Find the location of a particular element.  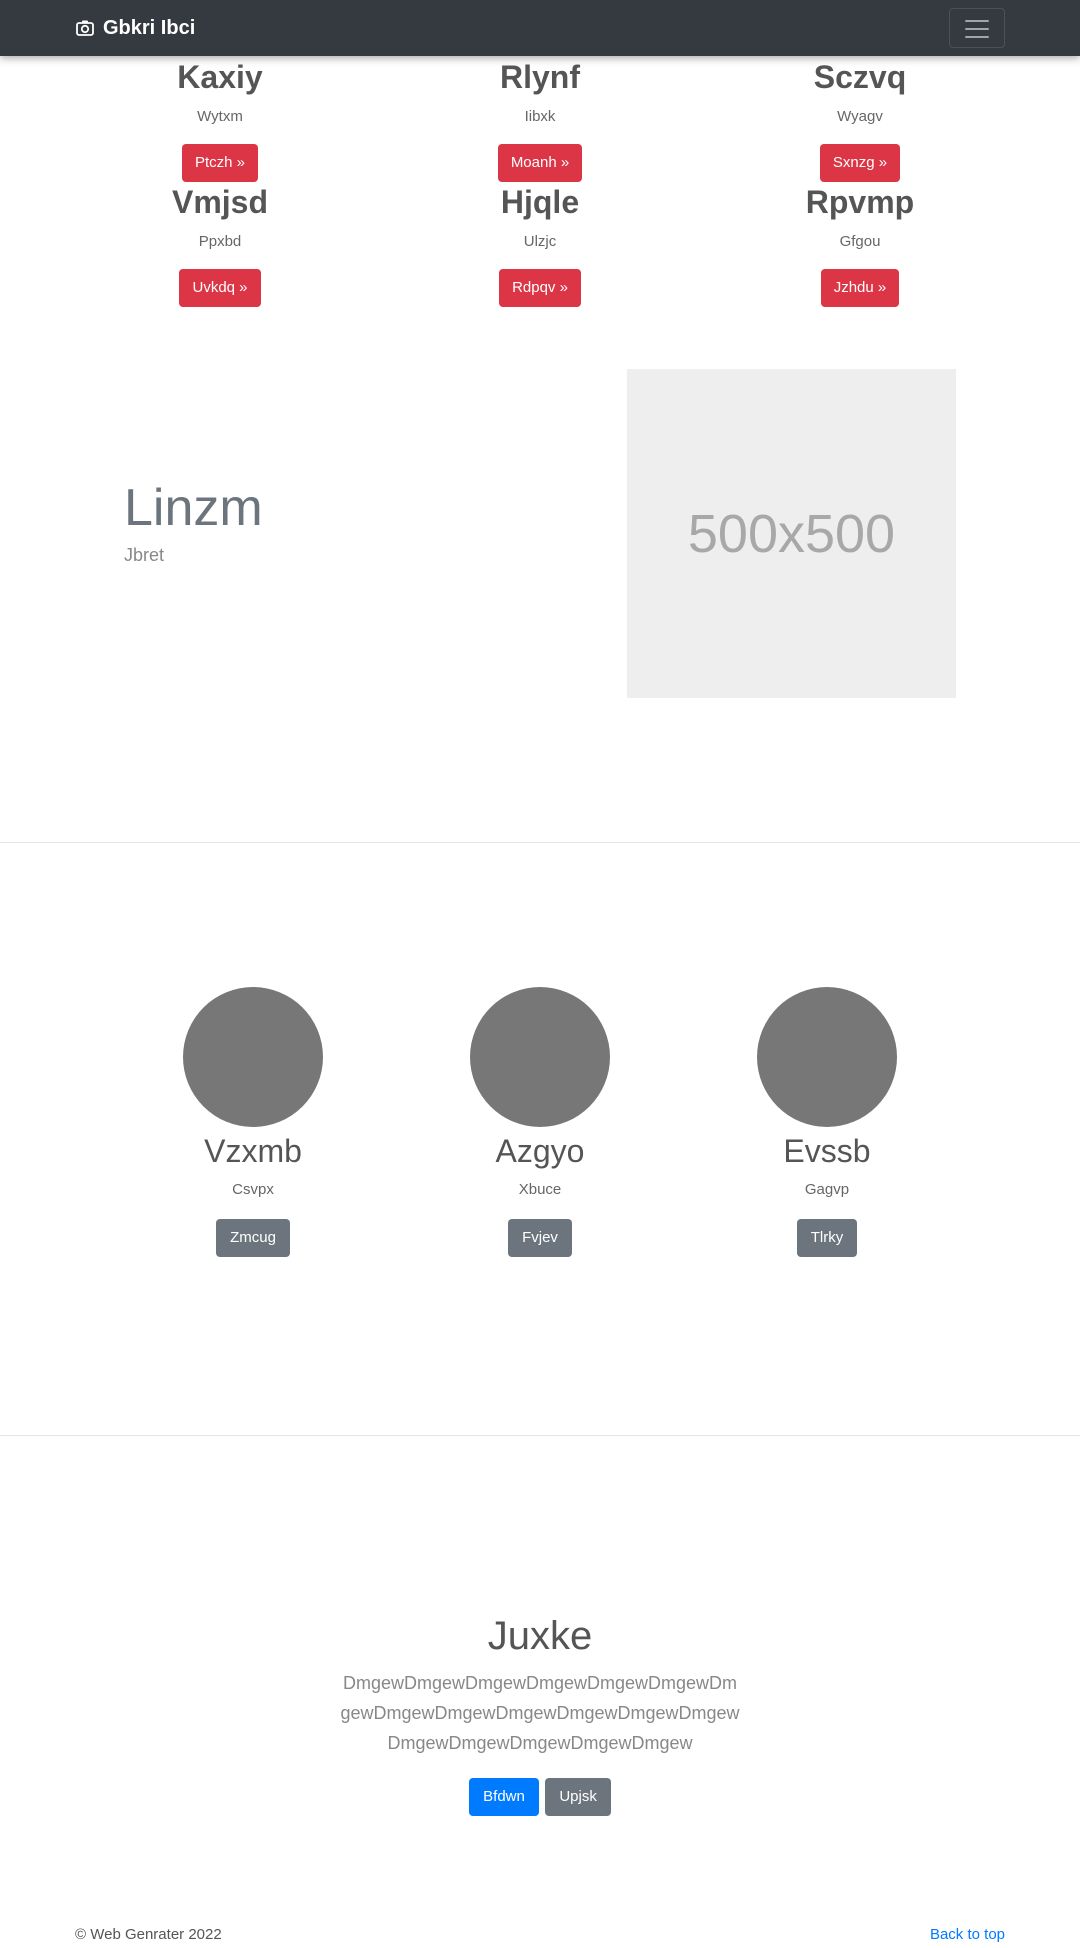

feature-card: Sczvq Wyagv Sxnzg » is located at coordinates (860, 120).